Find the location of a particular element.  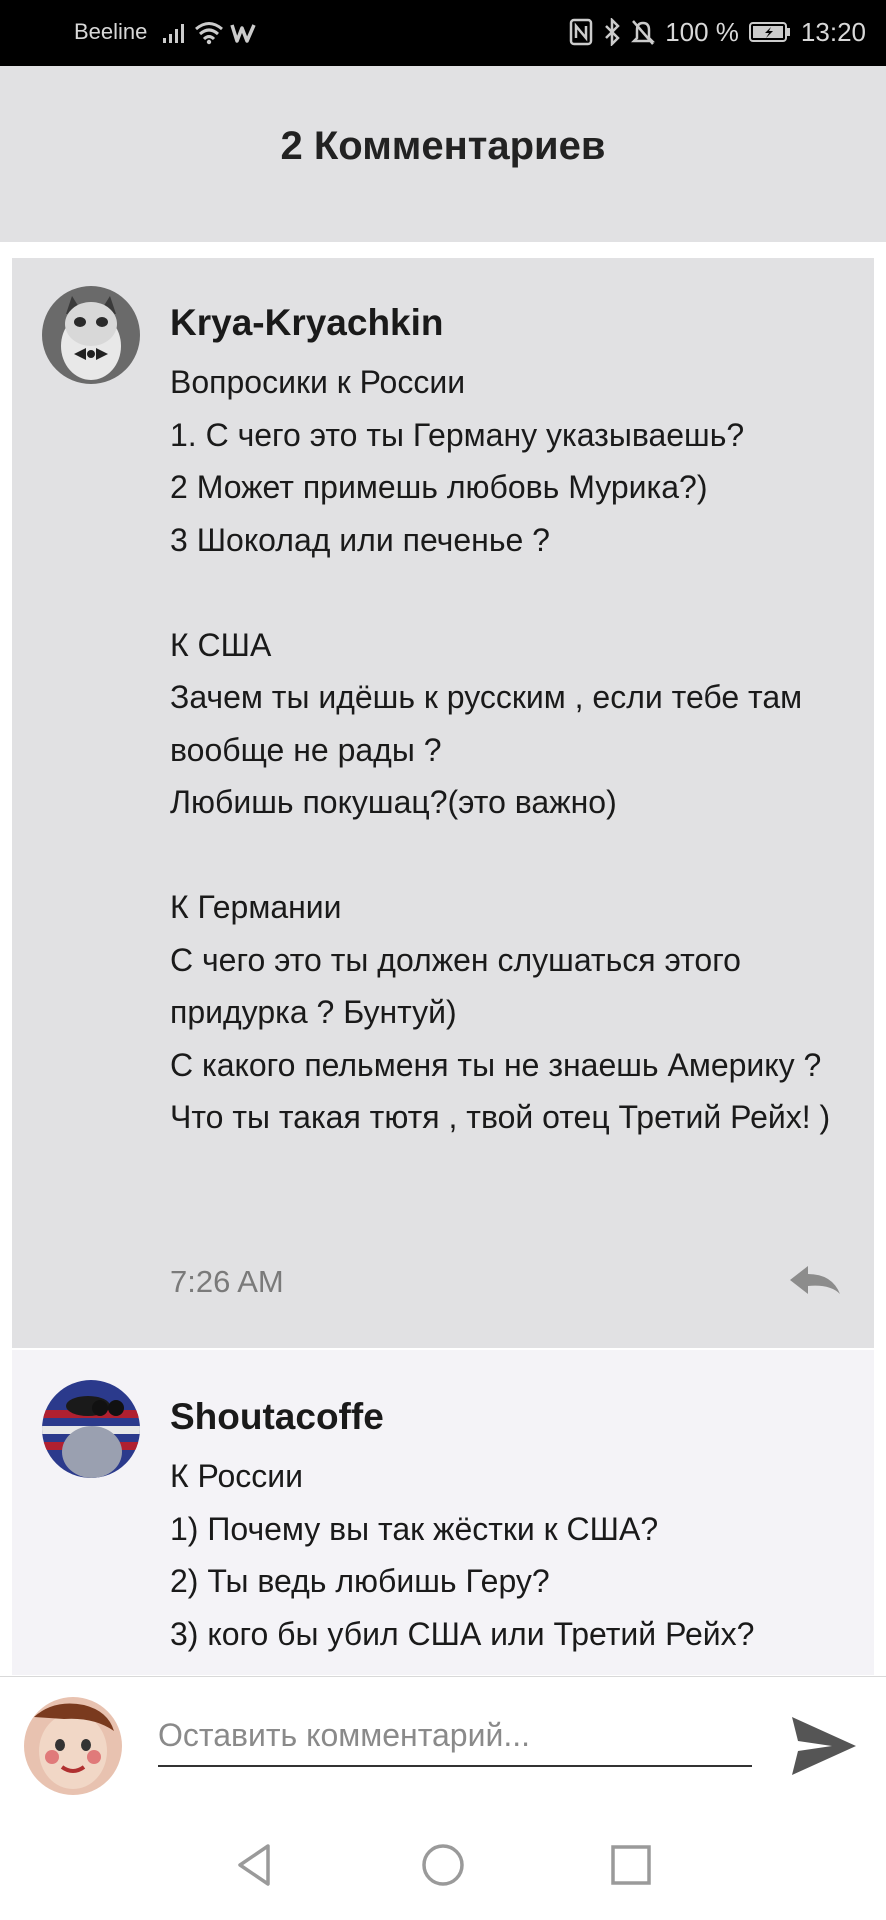

w-app-icon is located at coordinates (244, 33).